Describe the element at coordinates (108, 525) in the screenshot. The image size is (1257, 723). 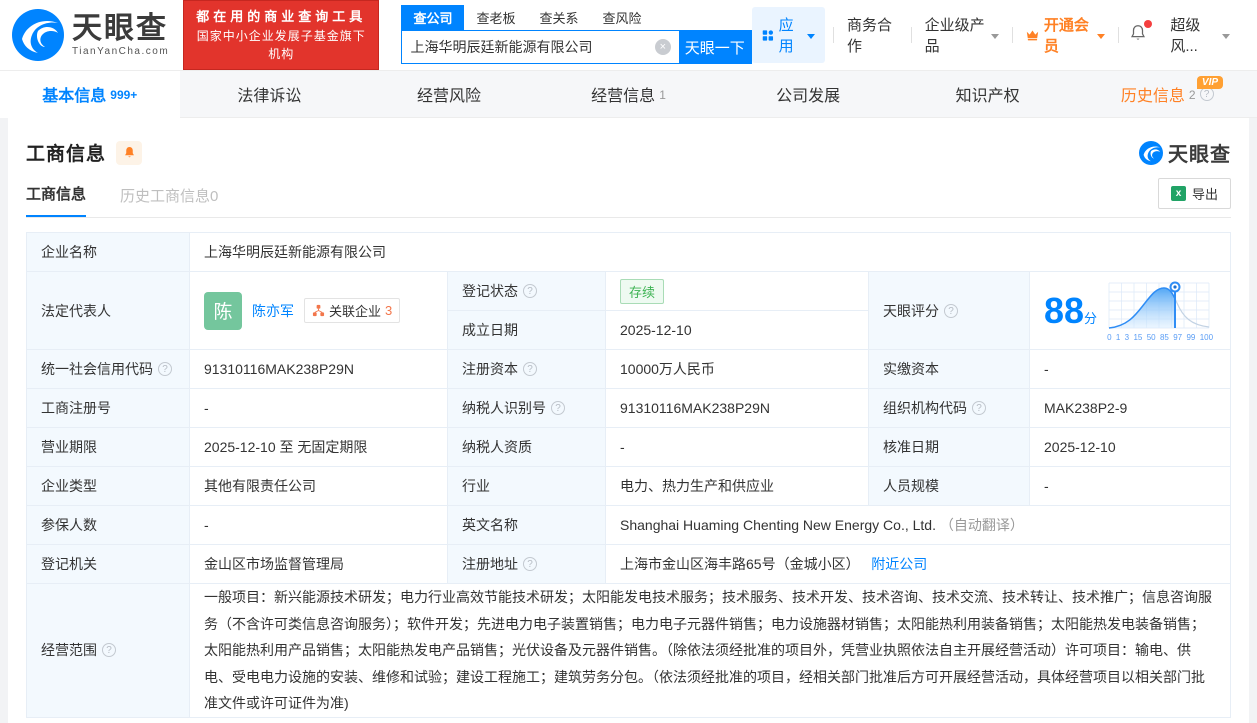
I see `field-label: 参保人数` at that location.